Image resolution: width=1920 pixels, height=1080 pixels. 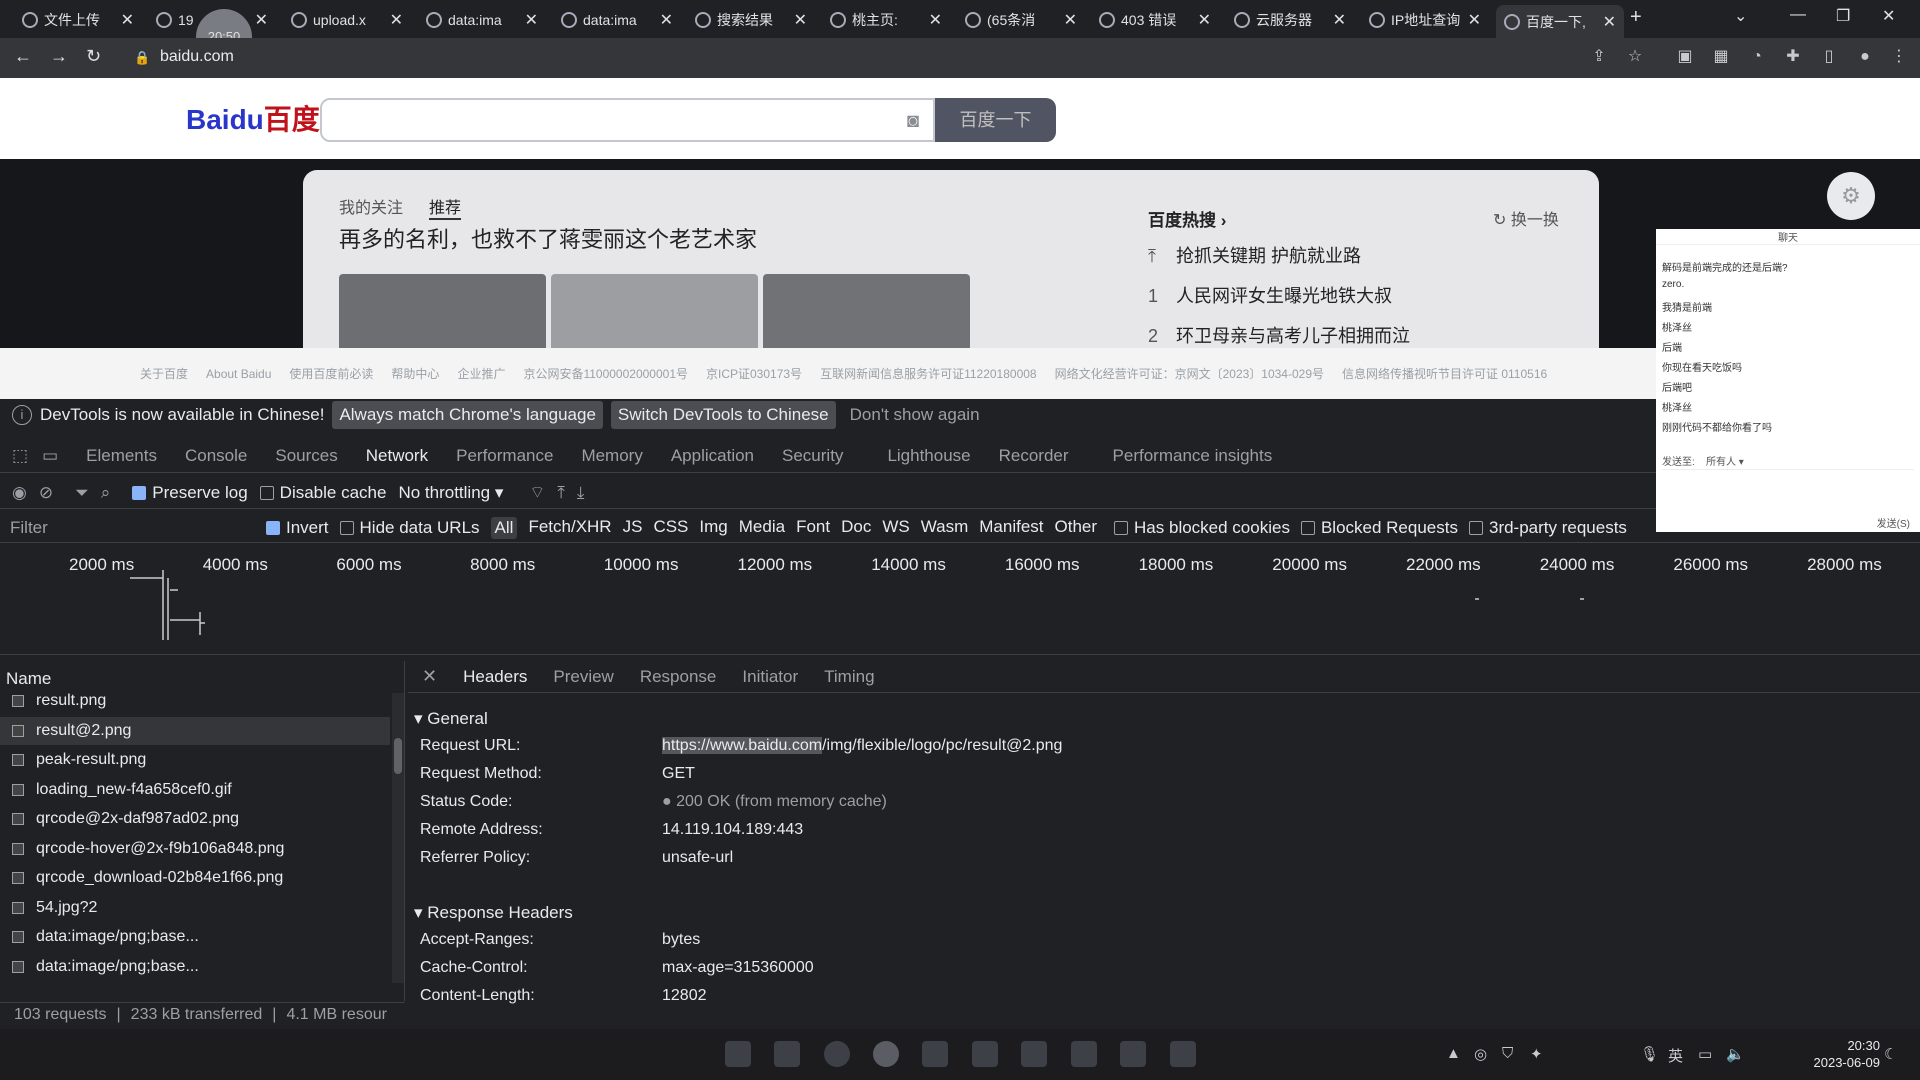 I want to click on general-section-toggle: ▾ General, so click(x=451, y=719).